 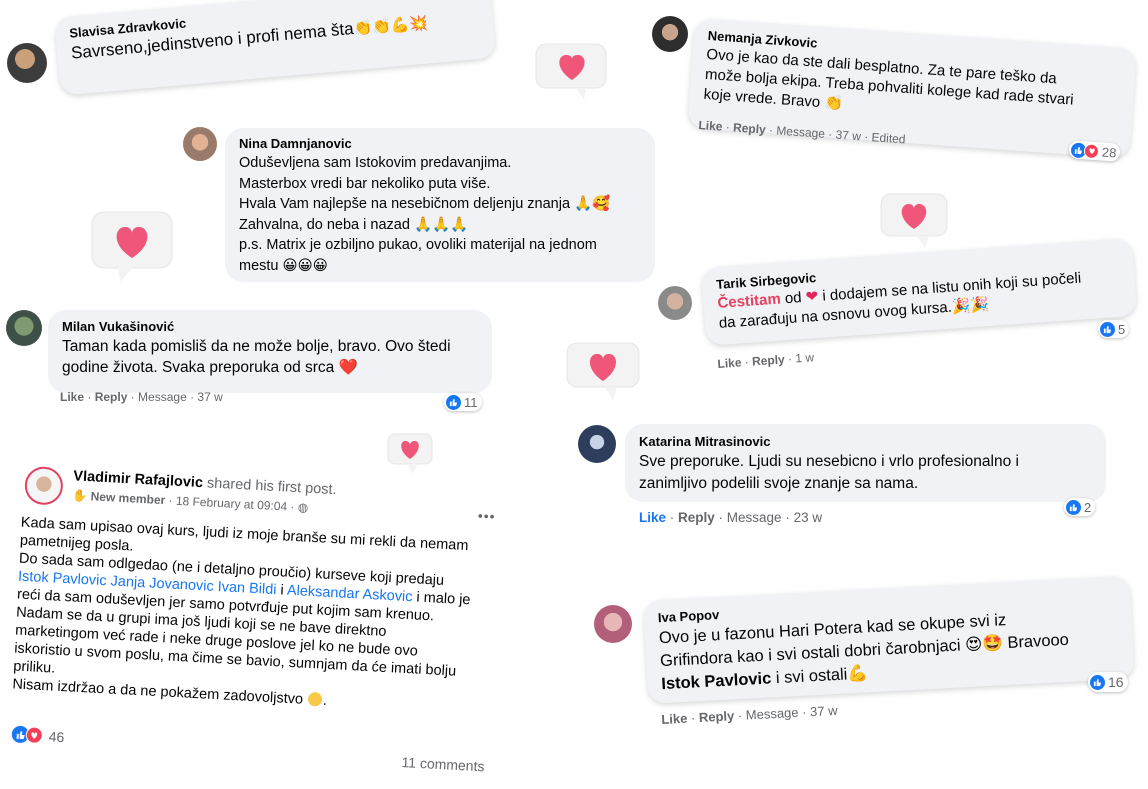 I want to click on new-member-badge: New member, so click(x=128, y=498).